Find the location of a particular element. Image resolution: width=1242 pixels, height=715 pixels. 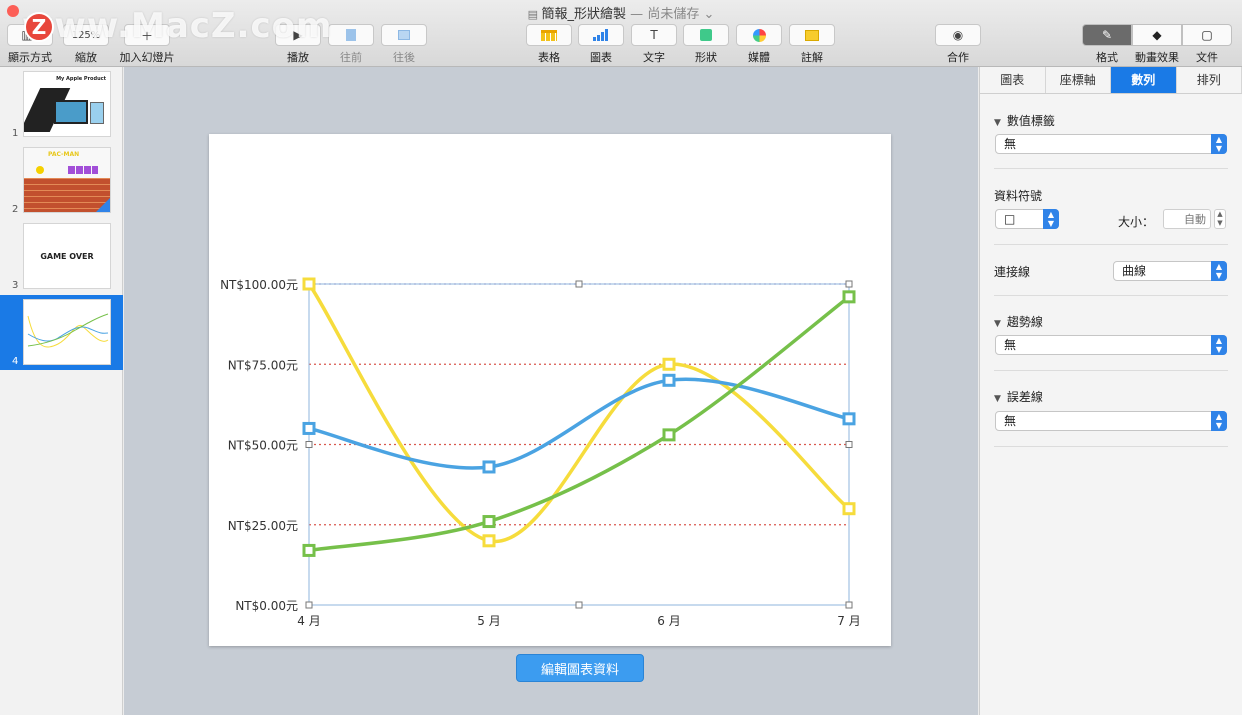

media-button: 媒體 is located at coordinates (759, 44).